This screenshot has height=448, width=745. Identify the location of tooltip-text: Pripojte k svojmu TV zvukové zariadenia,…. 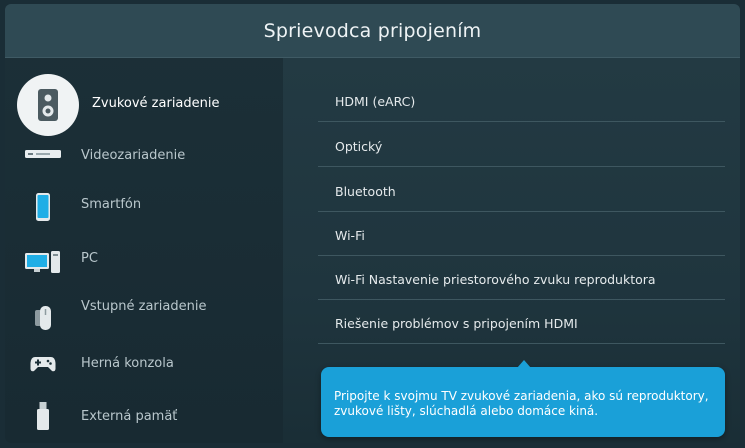
(521, 403).